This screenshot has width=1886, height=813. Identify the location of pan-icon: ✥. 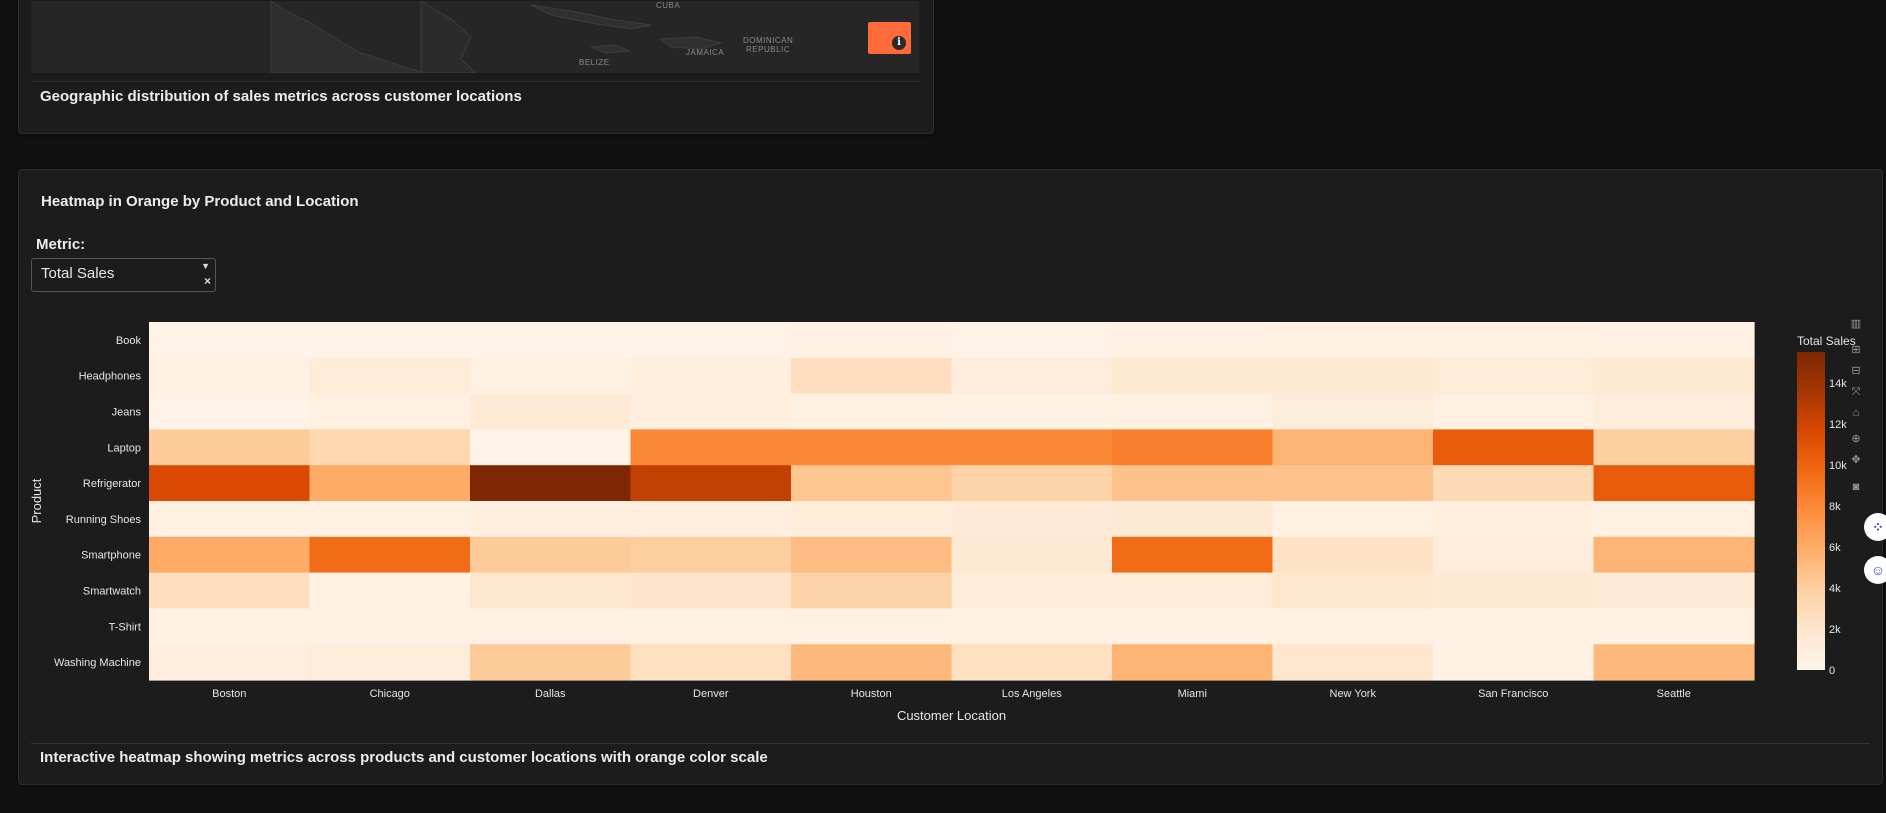
(1856, 460).